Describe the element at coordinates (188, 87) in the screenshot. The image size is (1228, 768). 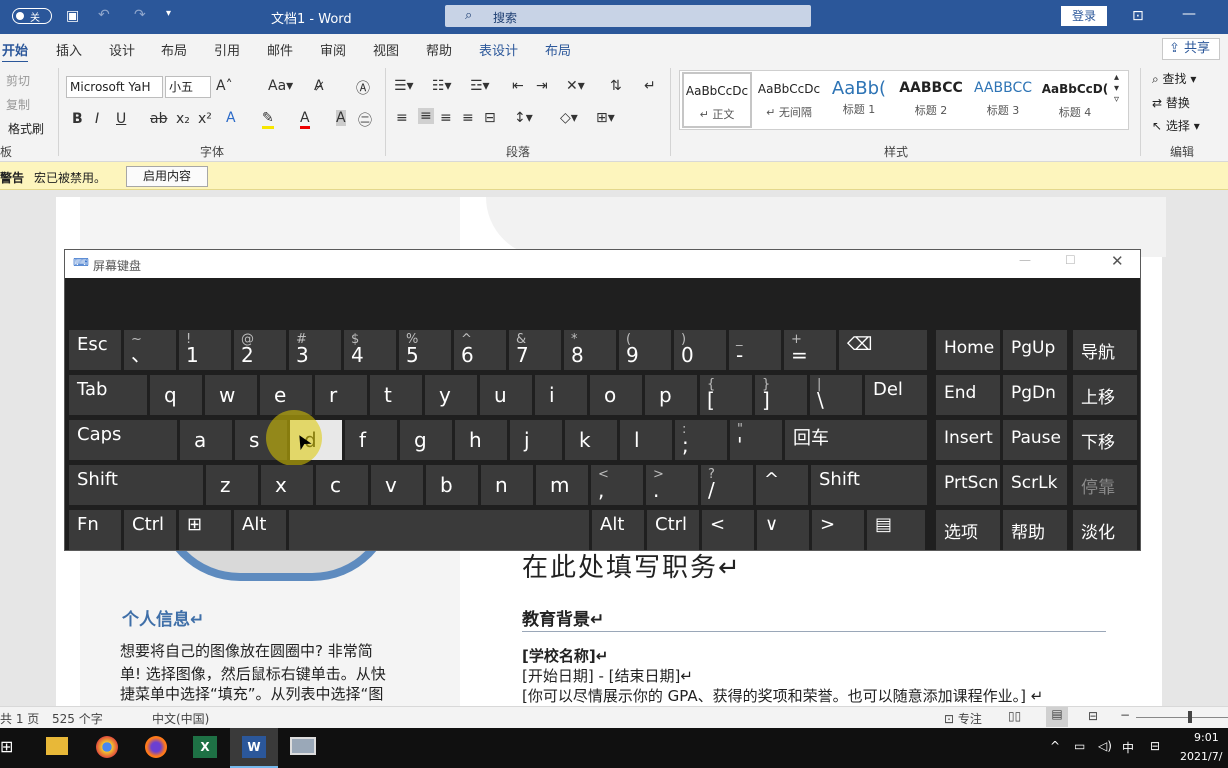
I see `font-size-select: 小五` at that location.